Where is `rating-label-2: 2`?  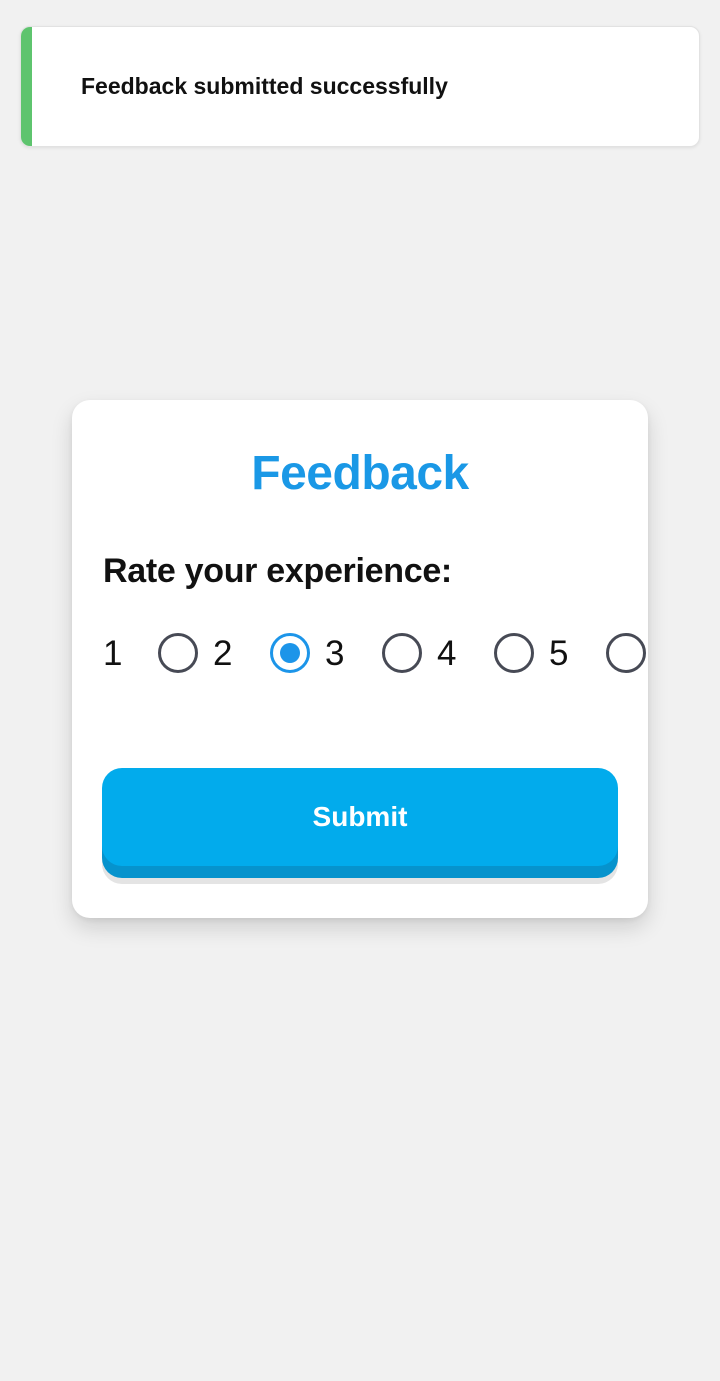 rating-label-2: 2 is located at coordinates (223, 653).